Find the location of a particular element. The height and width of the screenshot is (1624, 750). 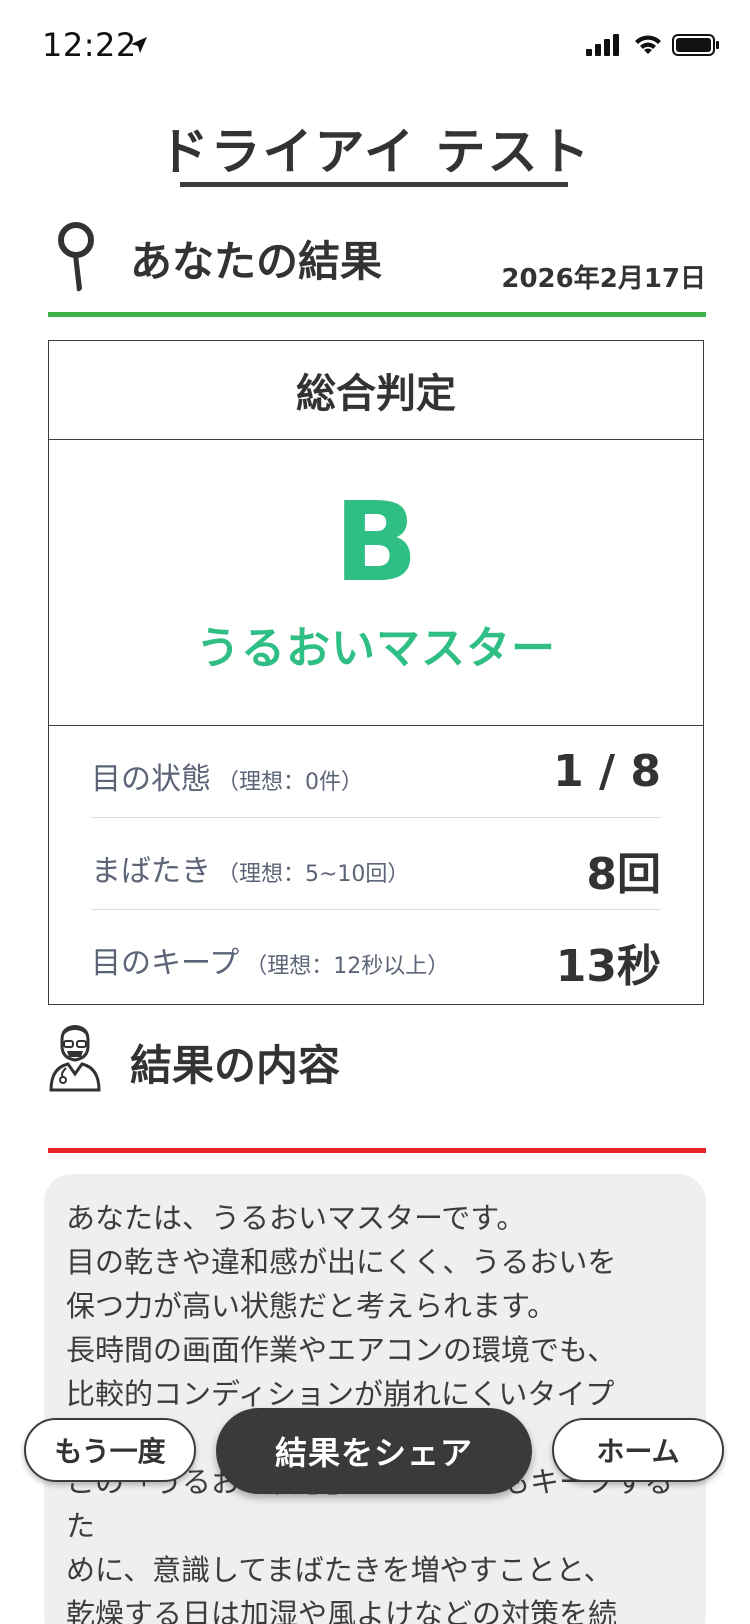

battery-icon is located at coordinates (695, 45).